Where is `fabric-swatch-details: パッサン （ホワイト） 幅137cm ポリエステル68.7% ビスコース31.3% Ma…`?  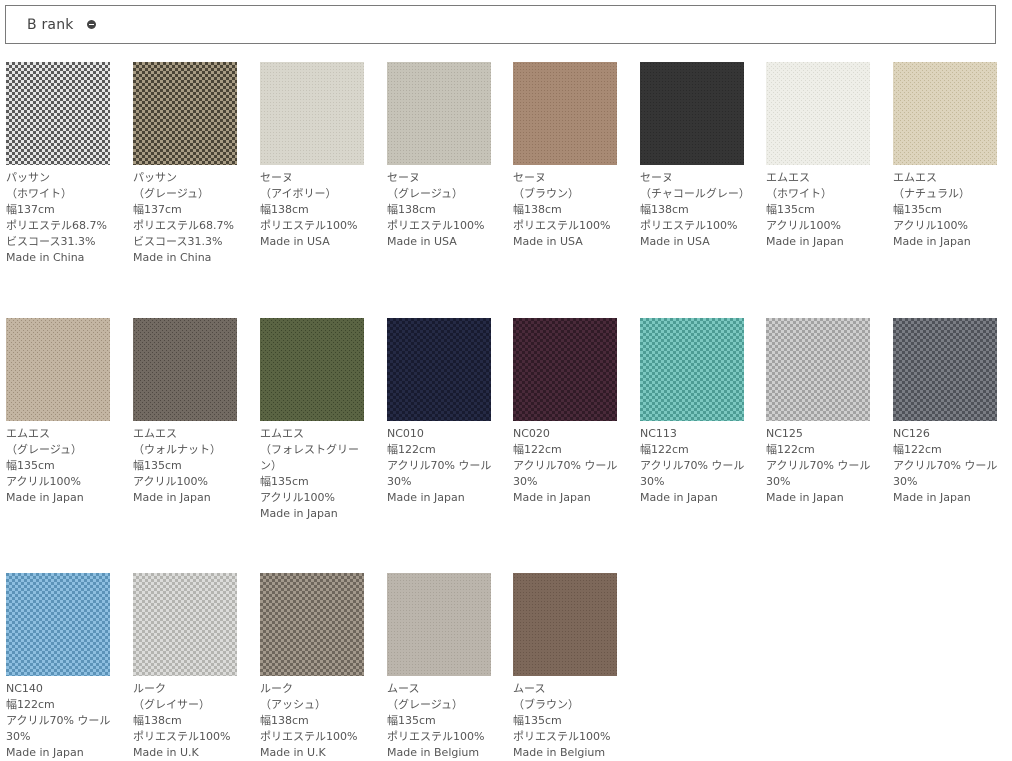 fabric-swatch-details: パッサン （ホワイト） 幅137cm ポリエステル68.7% ビスコース31.3% Ma… is located at coordinates (62, 218).